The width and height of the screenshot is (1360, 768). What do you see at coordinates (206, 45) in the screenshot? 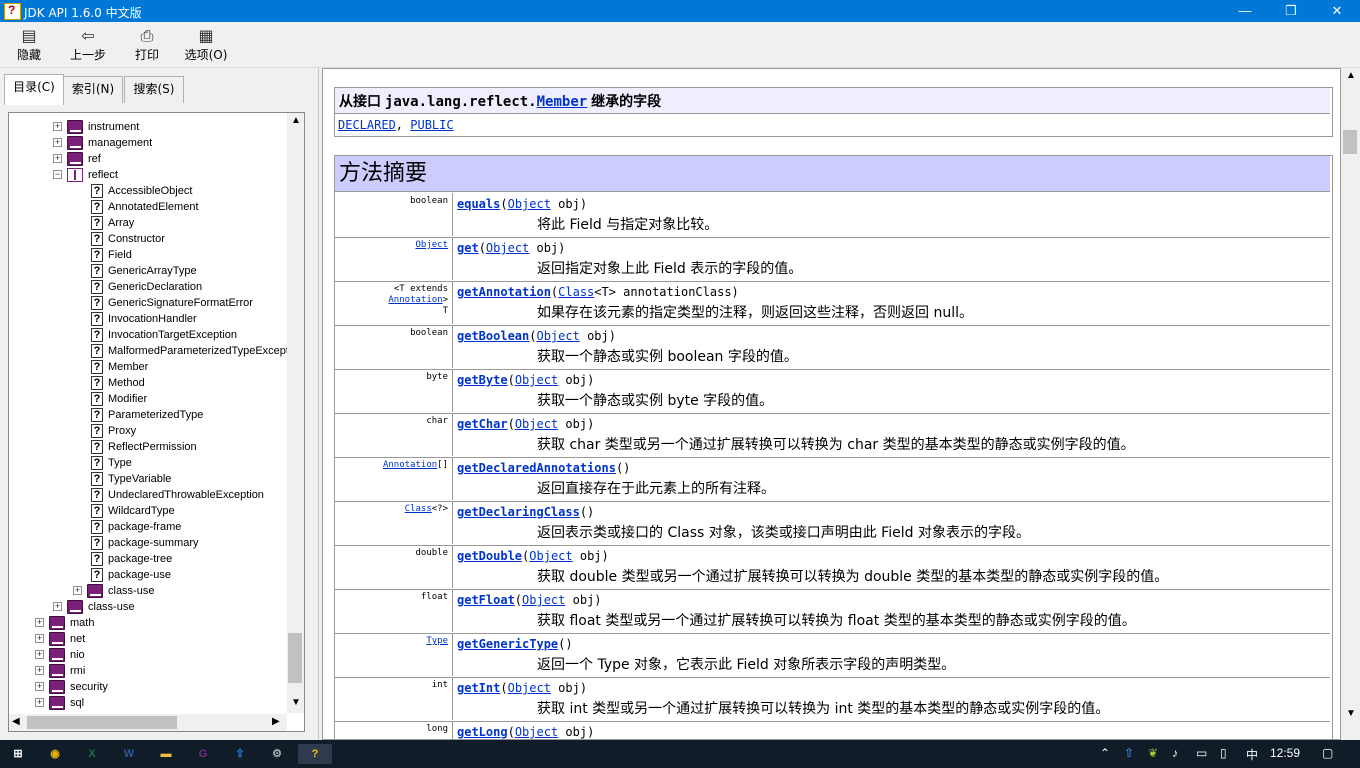
I see `options-button: ▦ 选项(O)` at bounding box center [206, 45].